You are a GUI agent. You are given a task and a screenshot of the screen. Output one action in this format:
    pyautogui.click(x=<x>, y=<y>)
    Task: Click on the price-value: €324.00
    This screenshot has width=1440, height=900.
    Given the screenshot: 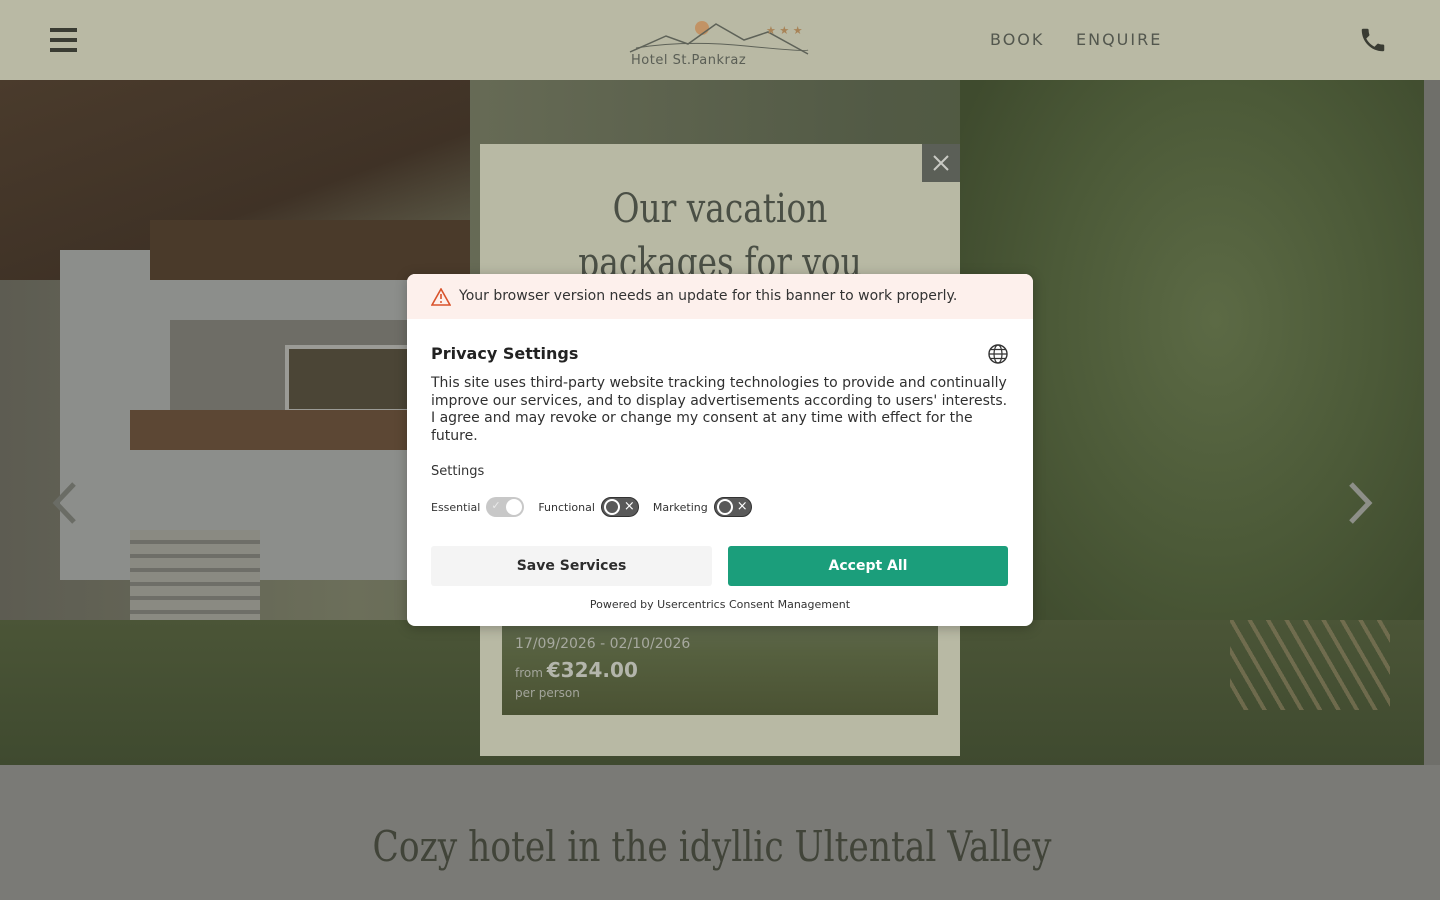 What is the action you would take?
    pyautogui.click(x=592, y=670)
    